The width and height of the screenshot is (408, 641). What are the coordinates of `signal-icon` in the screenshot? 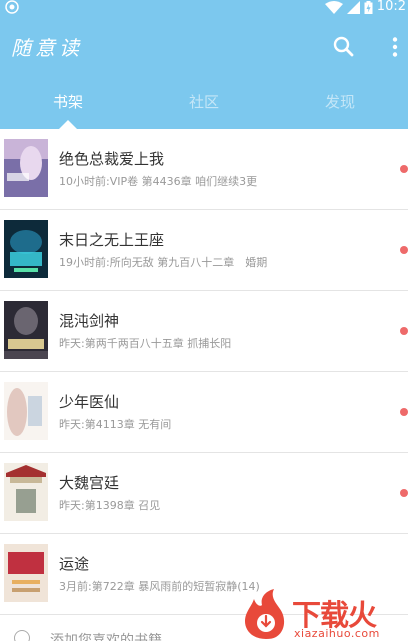 It's located at (353, 7).